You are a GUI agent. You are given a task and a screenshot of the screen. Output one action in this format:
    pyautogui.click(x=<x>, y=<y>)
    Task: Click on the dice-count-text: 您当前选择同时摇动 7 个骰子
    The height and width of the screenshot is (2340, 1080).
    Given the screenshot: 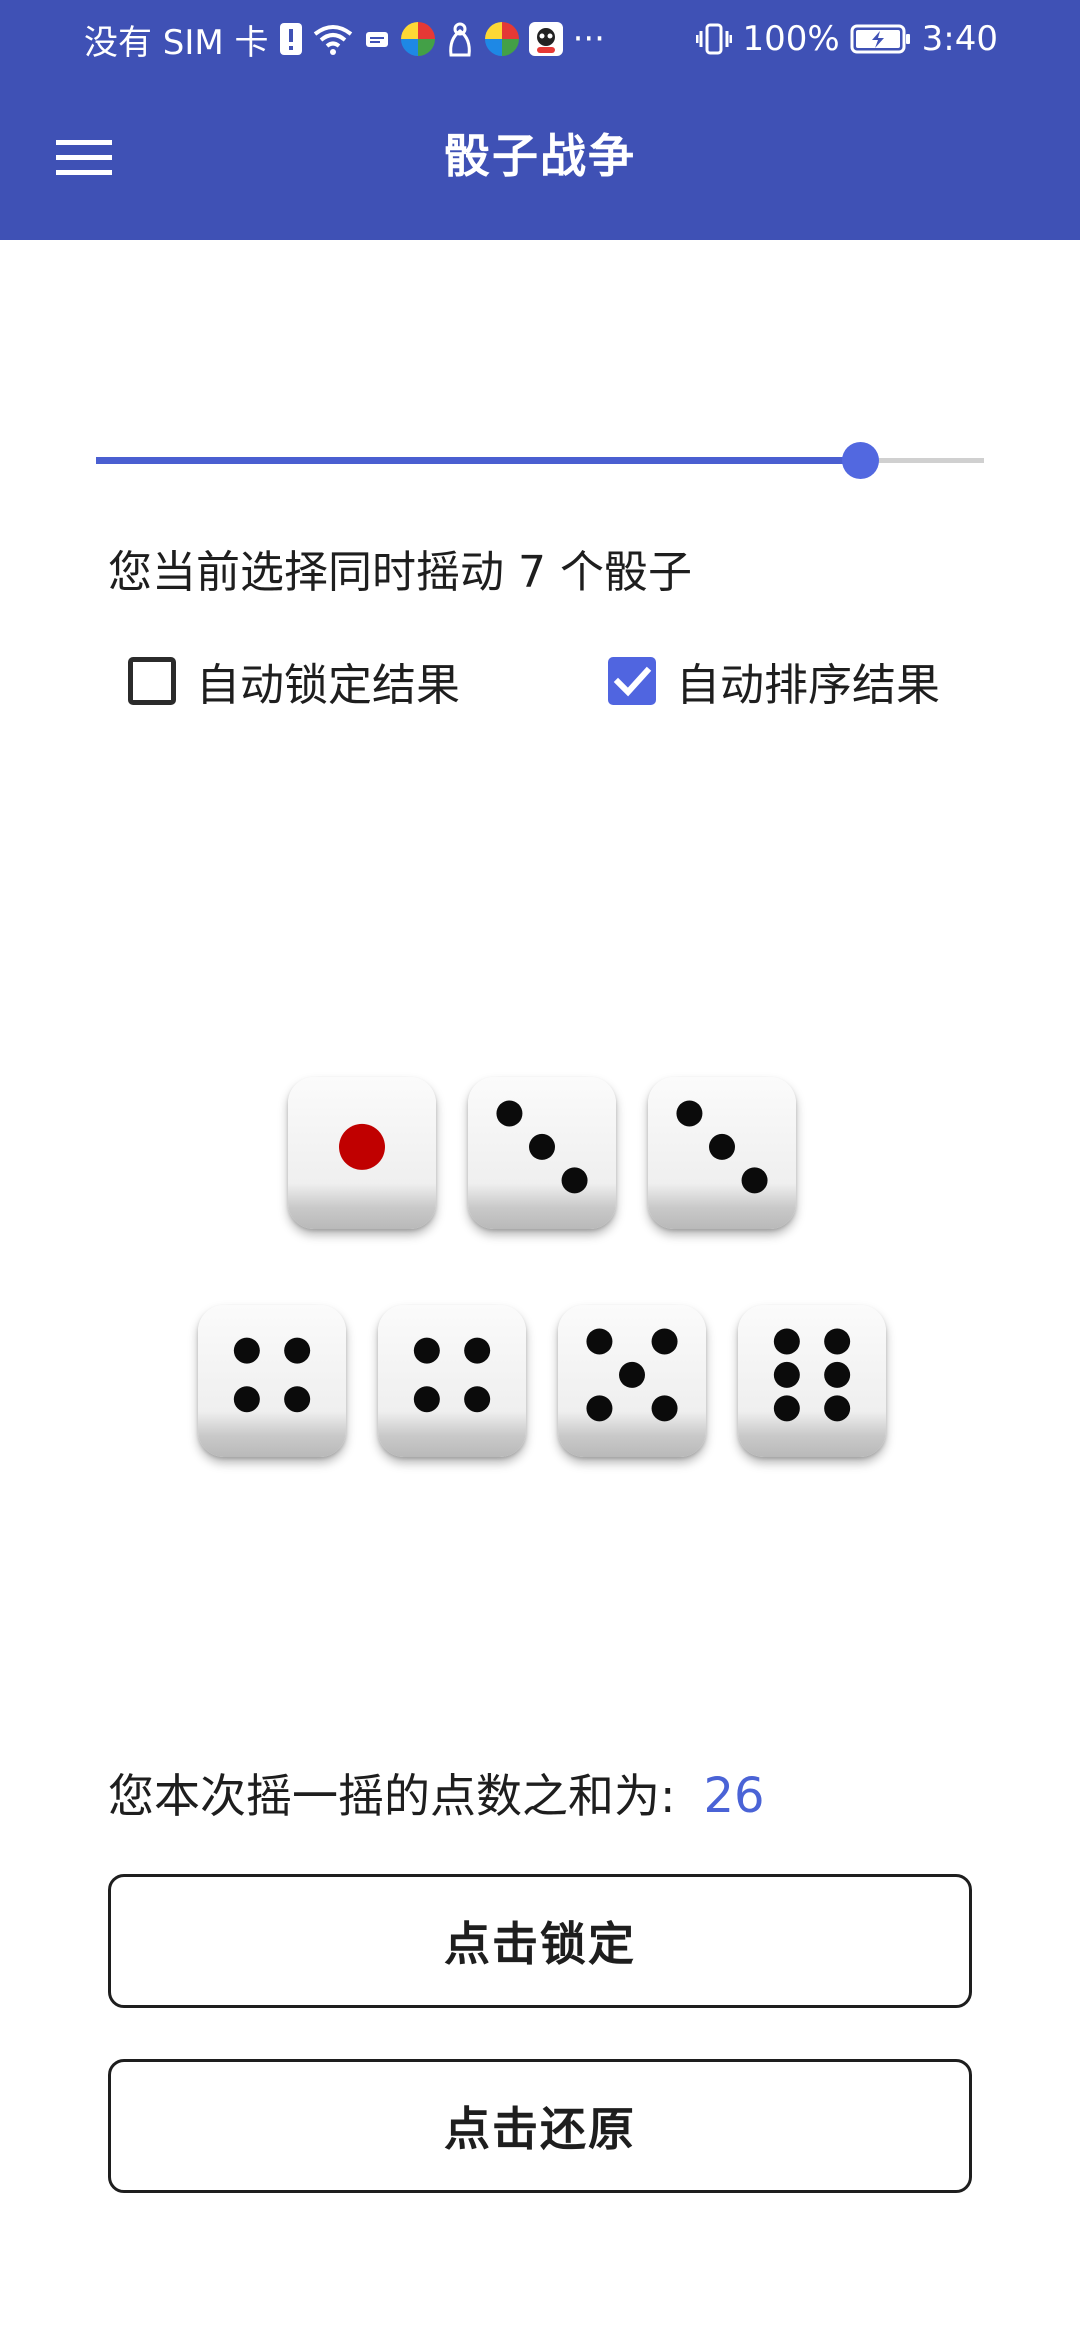 What is the action you would take?
    pyautogui.click(x=400, y=572)
    